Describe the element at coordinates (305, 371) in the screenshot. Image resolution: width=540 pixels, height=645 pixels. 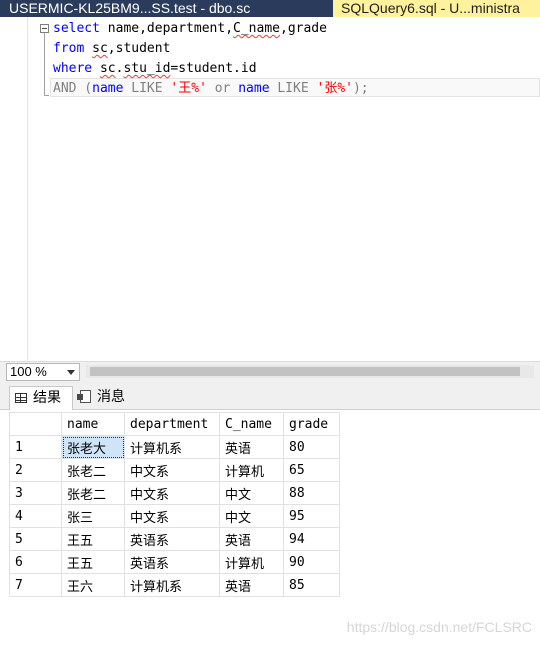
I see `scrollbar-thumb` at that location.